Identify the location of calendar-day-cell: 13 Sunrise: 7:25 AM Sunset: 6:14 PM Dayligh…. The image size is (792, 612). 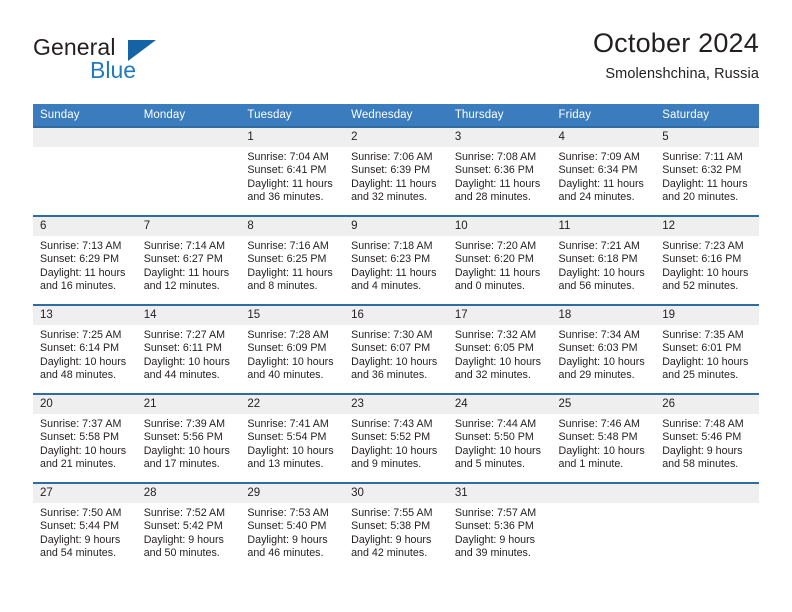
(85, 349).